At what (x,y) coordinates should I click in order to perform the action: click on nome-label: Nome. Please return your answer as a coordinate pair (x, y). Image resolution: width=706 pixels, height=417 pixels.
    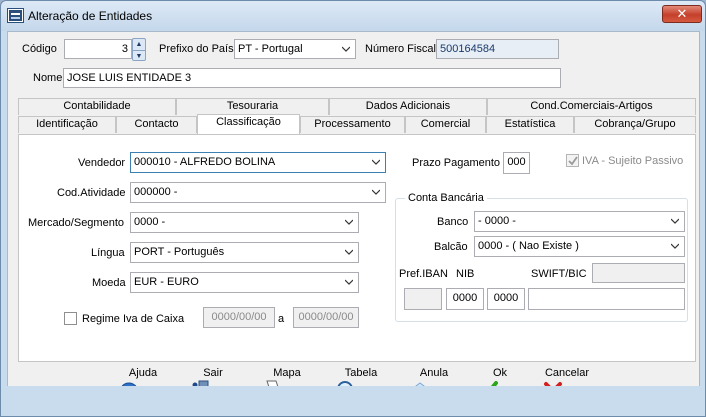
    Looking at the image, I should click on (48, 78).